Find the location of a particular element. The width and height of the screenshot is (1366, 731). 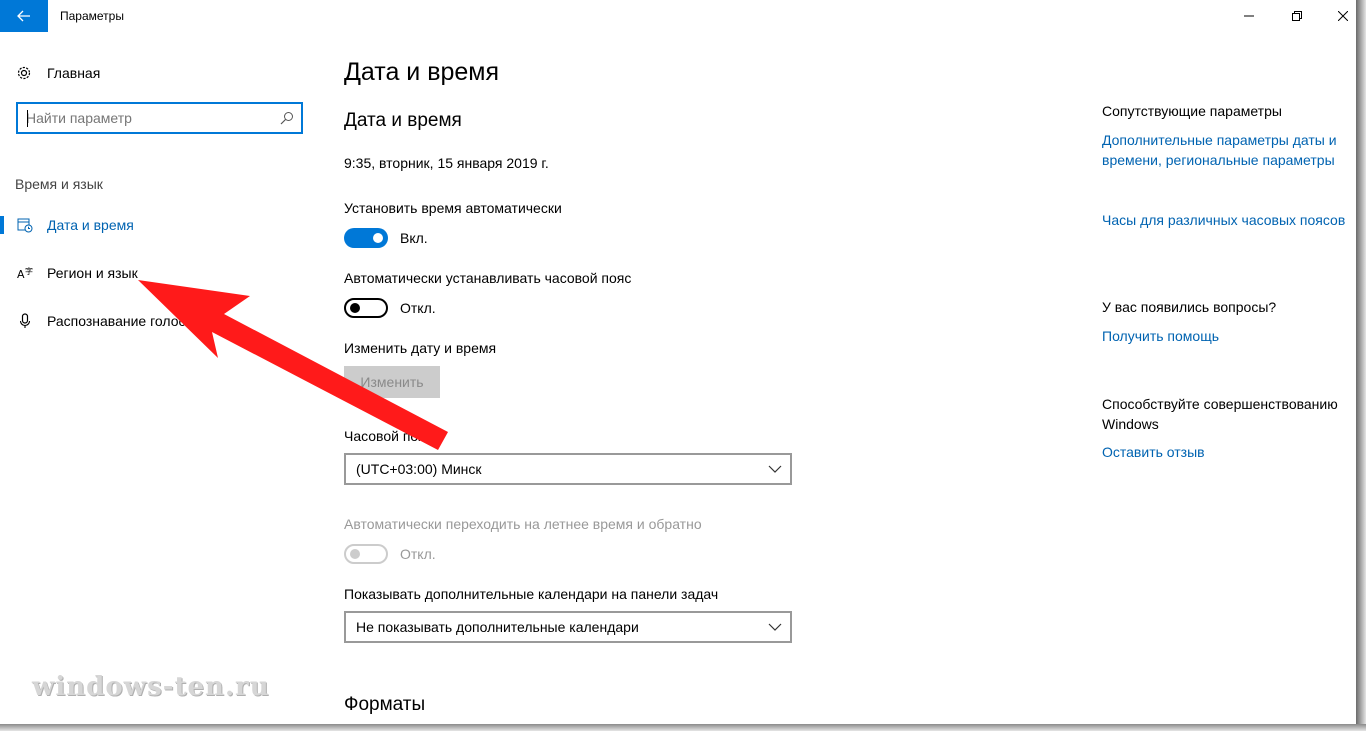

window-title: Параметры is located at coordinates (92, 16).